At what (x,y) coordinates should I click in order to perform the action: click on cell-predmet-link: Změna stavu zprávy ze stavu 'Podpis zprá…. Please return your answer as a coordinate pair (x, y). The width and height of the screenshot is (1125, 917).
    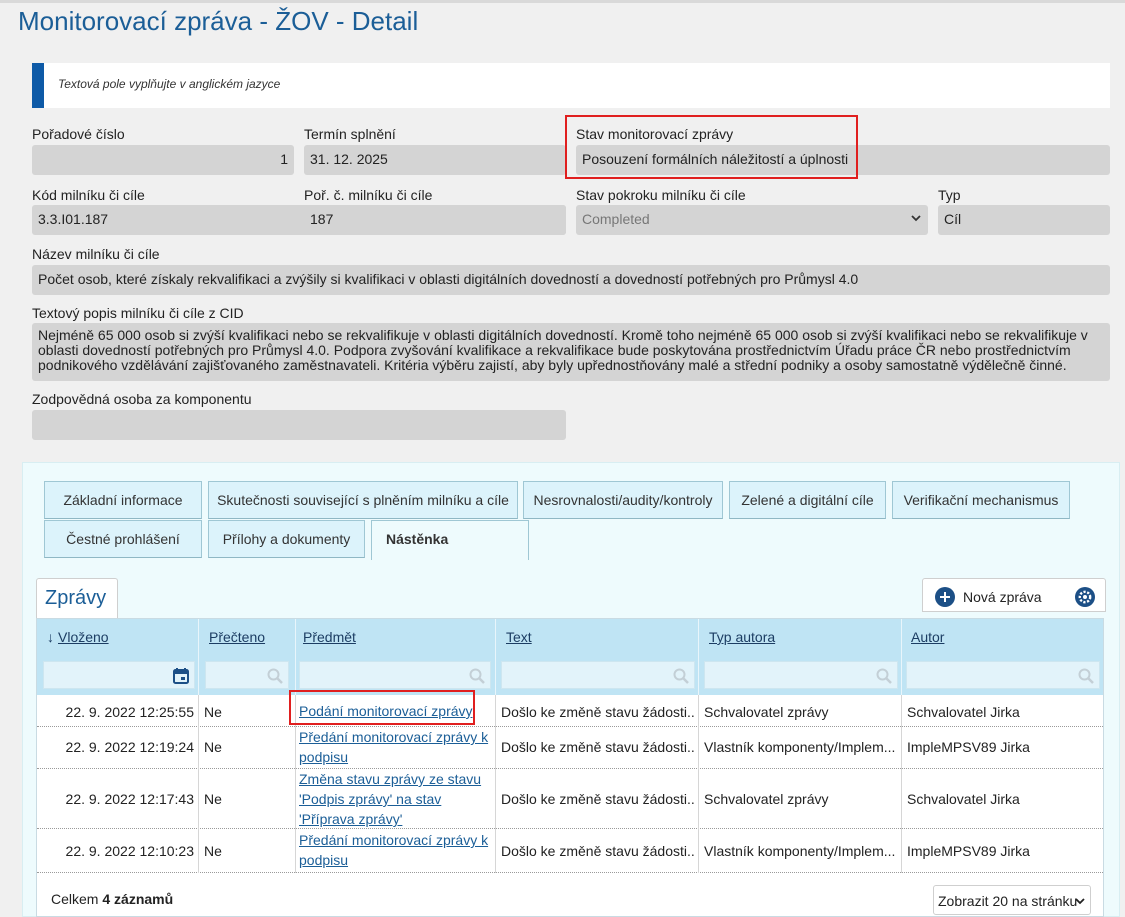
    Looking at the image, I should click on (395, 799).